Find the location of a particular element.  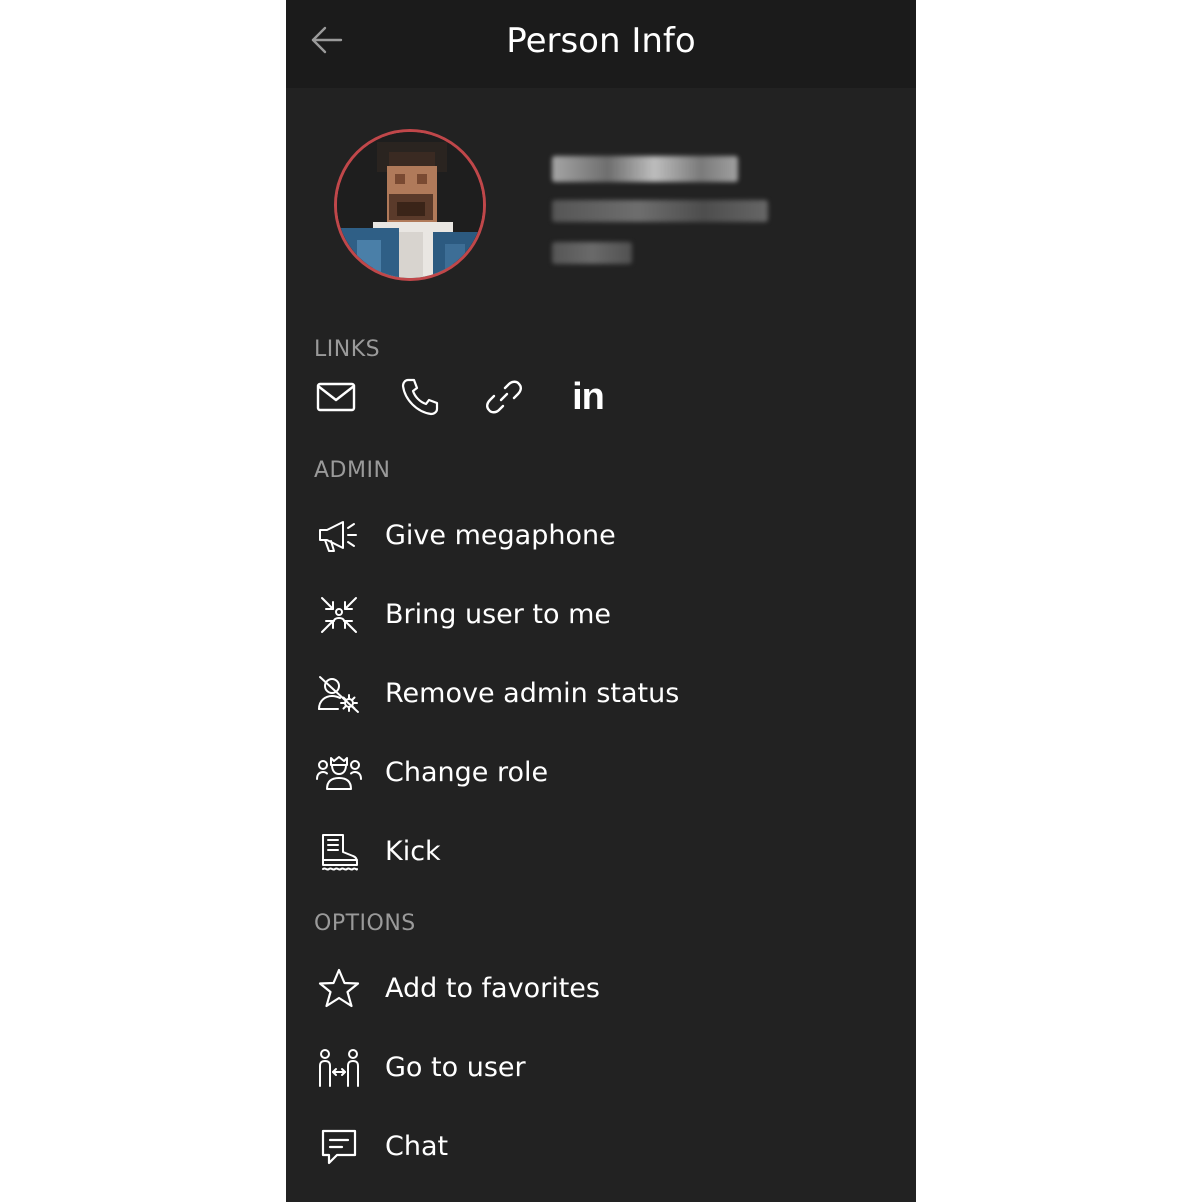

change-role-button: Change role is located at coordinates (604, 773).